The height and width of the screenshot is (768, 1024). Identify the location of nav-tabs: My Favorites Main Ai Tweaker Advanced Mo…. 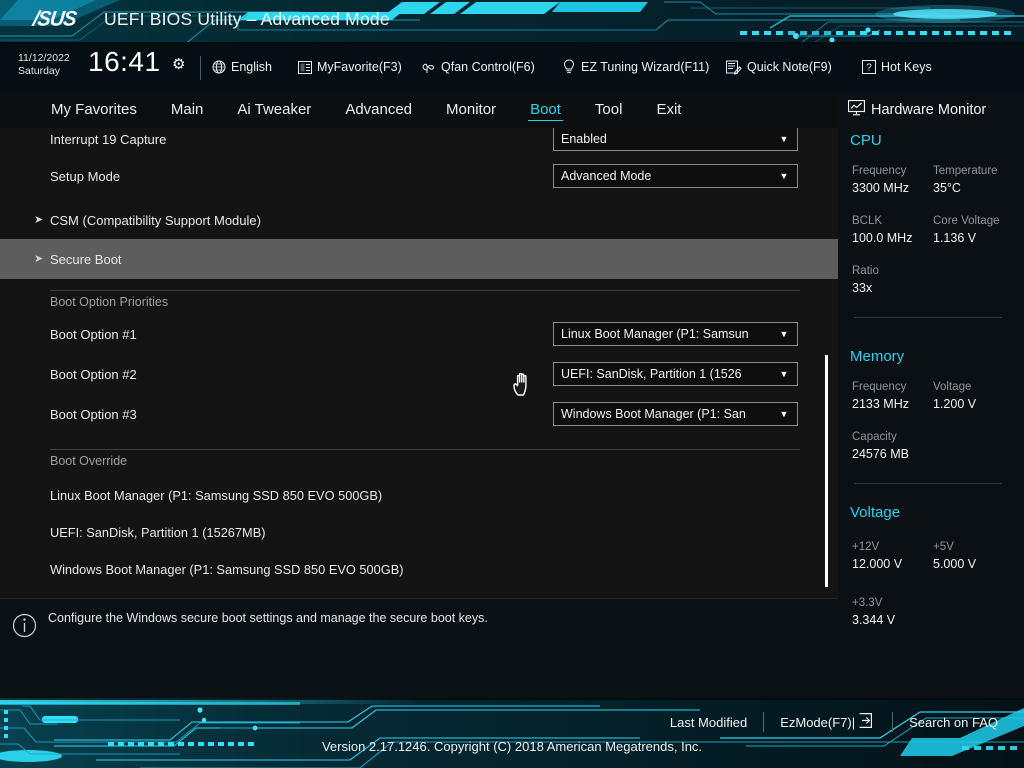
(366, 110).